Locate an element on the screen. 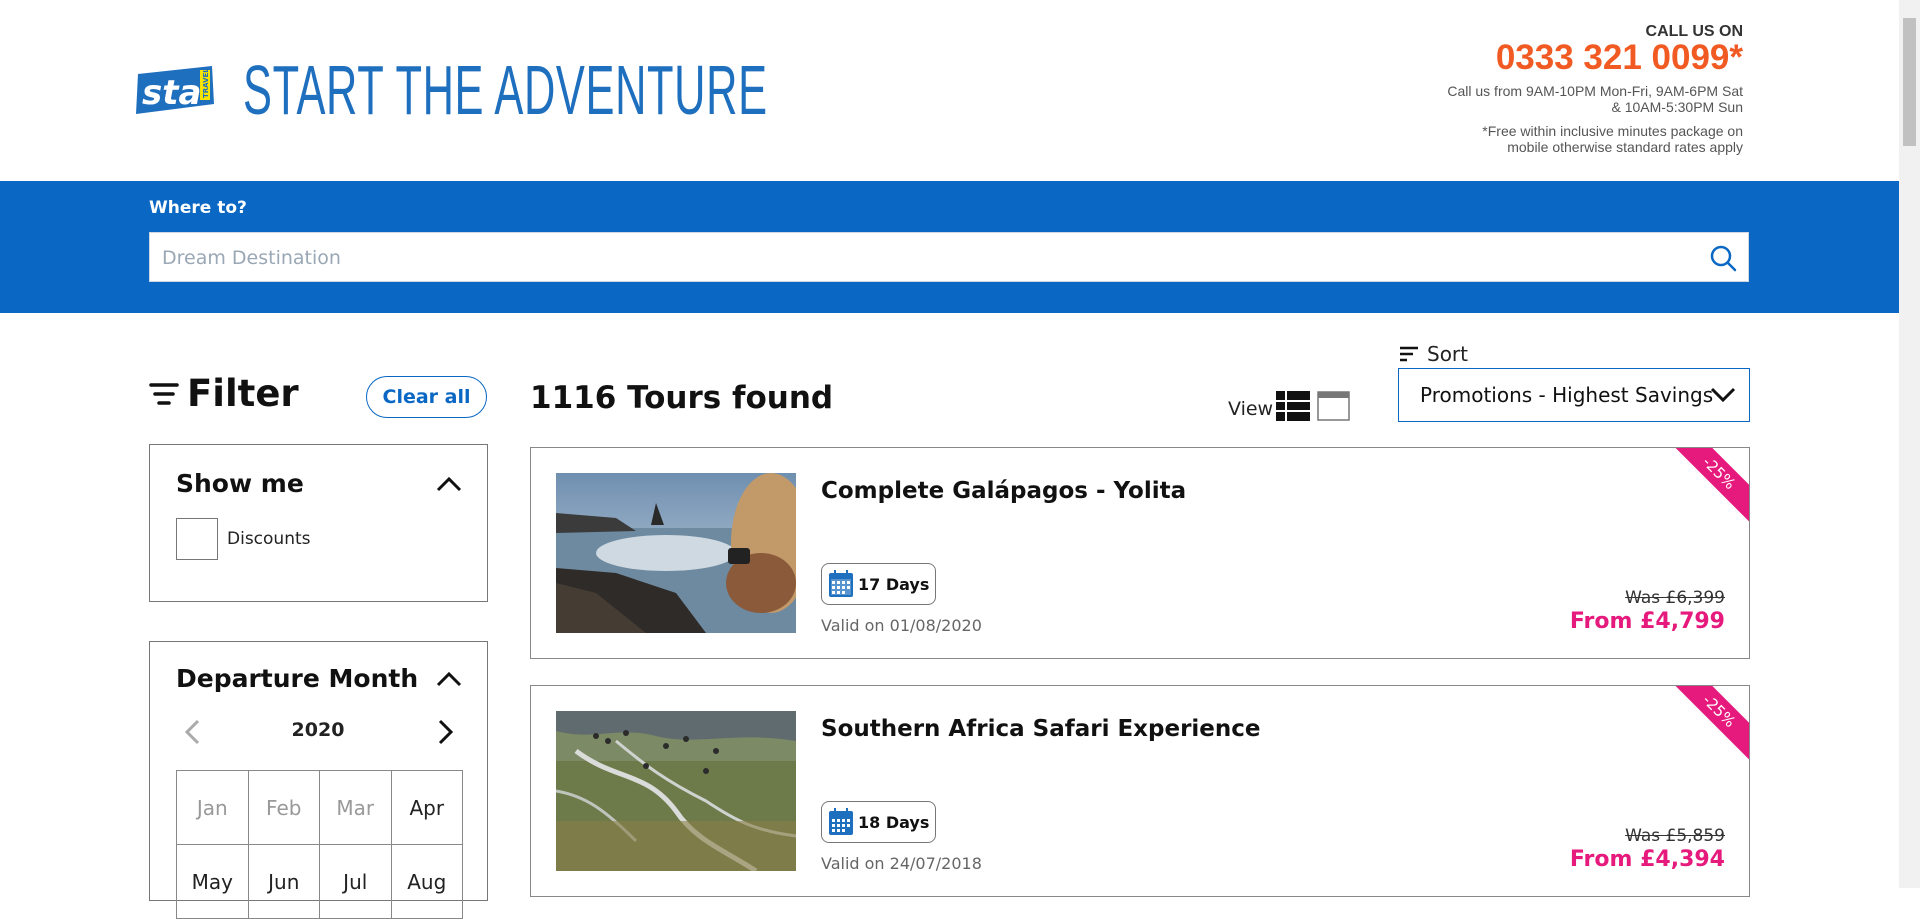 The height and width of the screenshot is (919, 1920). duration-badge: 18 Days is located at coordinates (879, 822).